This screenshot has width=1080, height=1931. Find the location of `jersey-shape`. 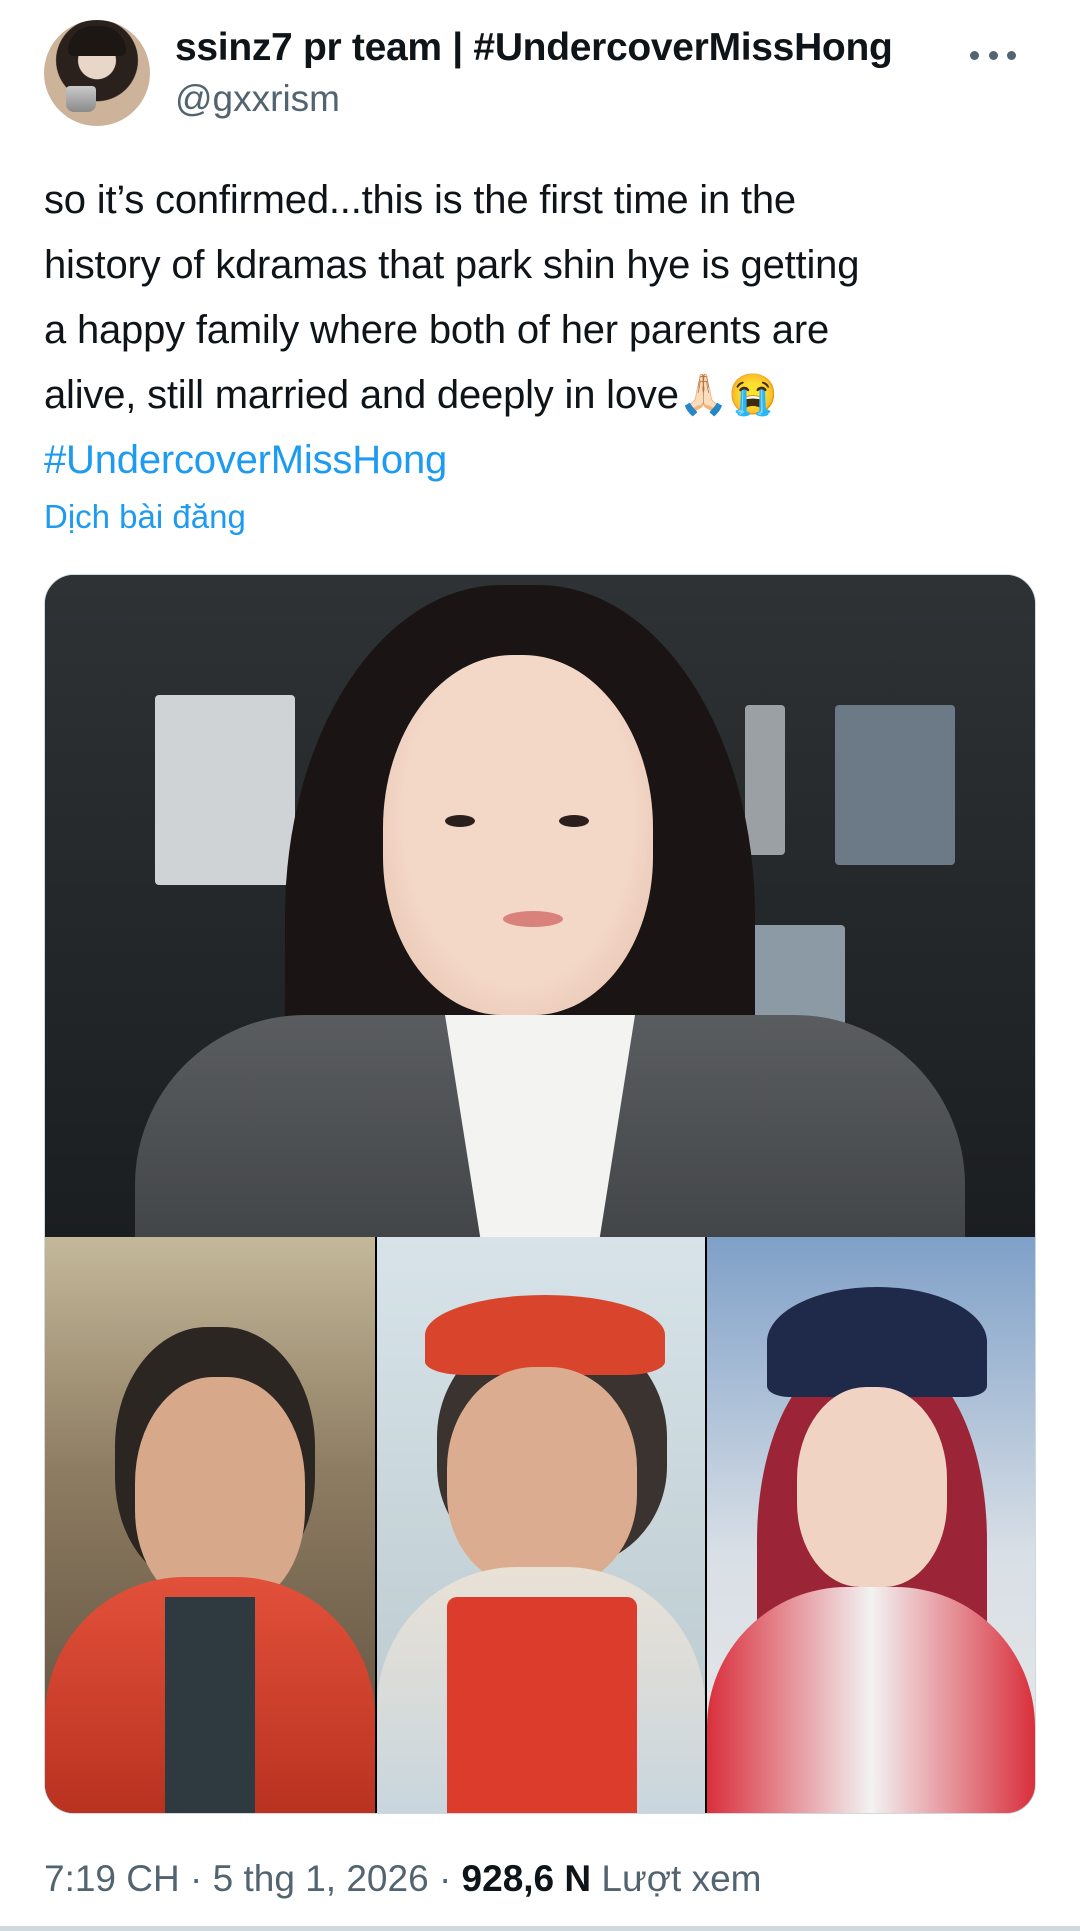

jersey-shape is located at coordinates (871, 1700).